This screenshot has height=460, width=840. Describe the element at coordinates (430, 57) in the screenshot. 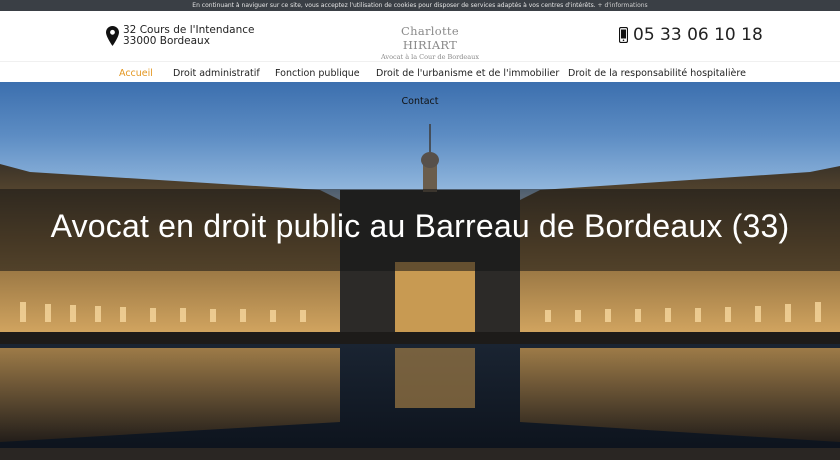

I see `logo-tagline: Avocat à la Cour de Bordeaux` at that location.